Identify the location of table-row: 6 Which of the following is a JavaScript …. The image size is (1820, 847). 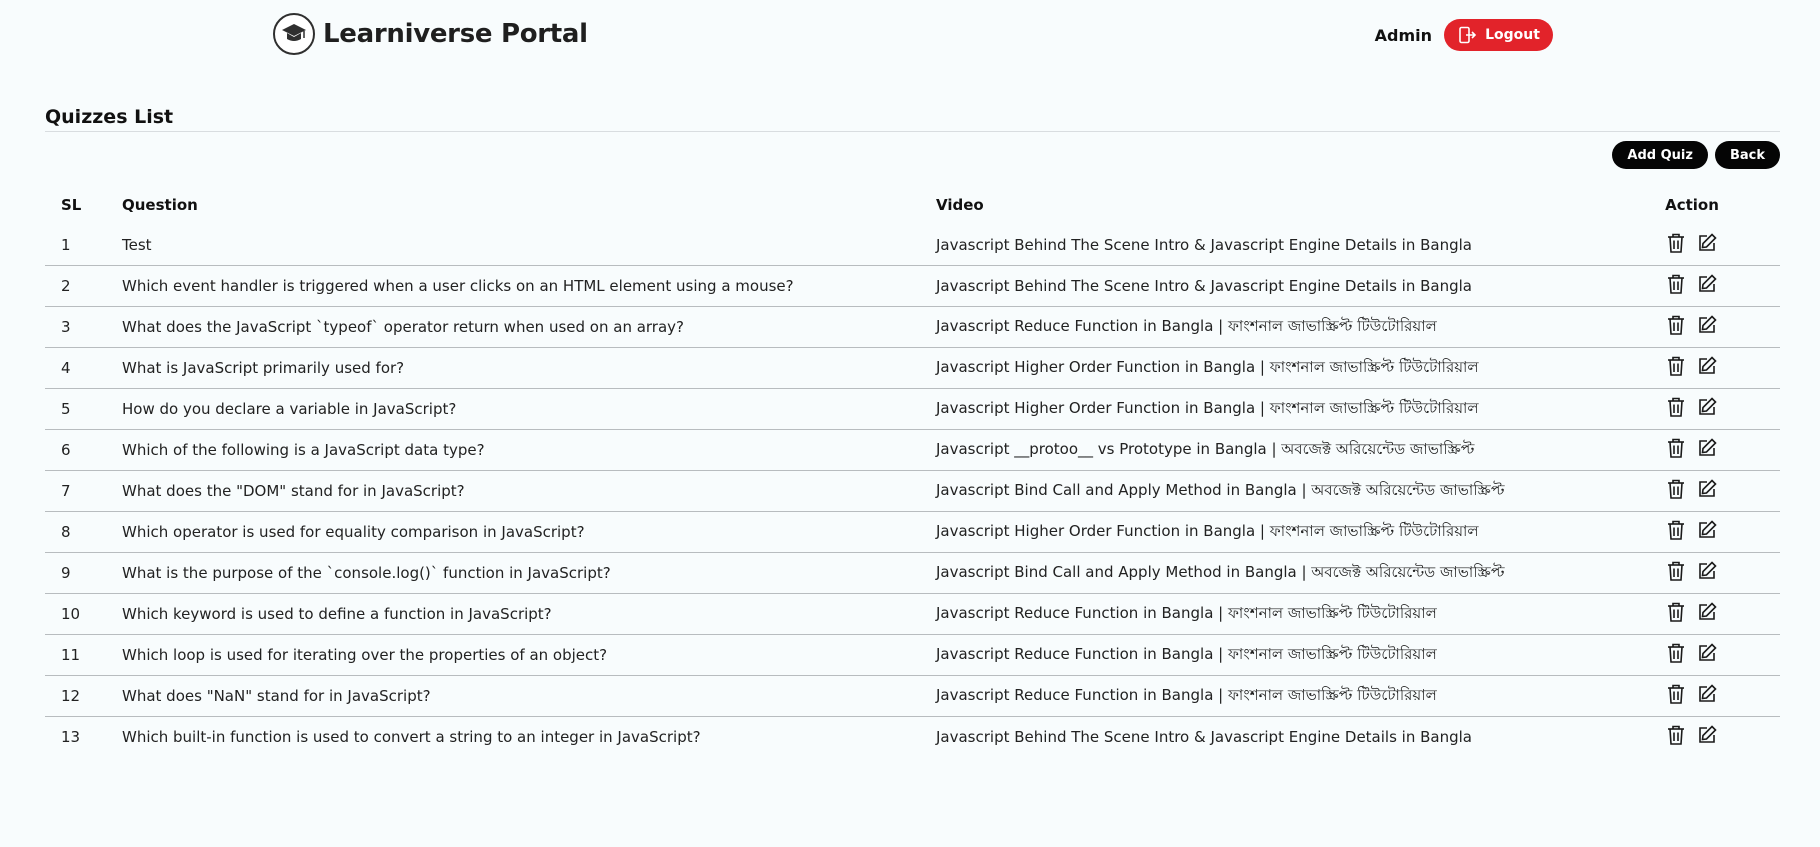
(912, 450).